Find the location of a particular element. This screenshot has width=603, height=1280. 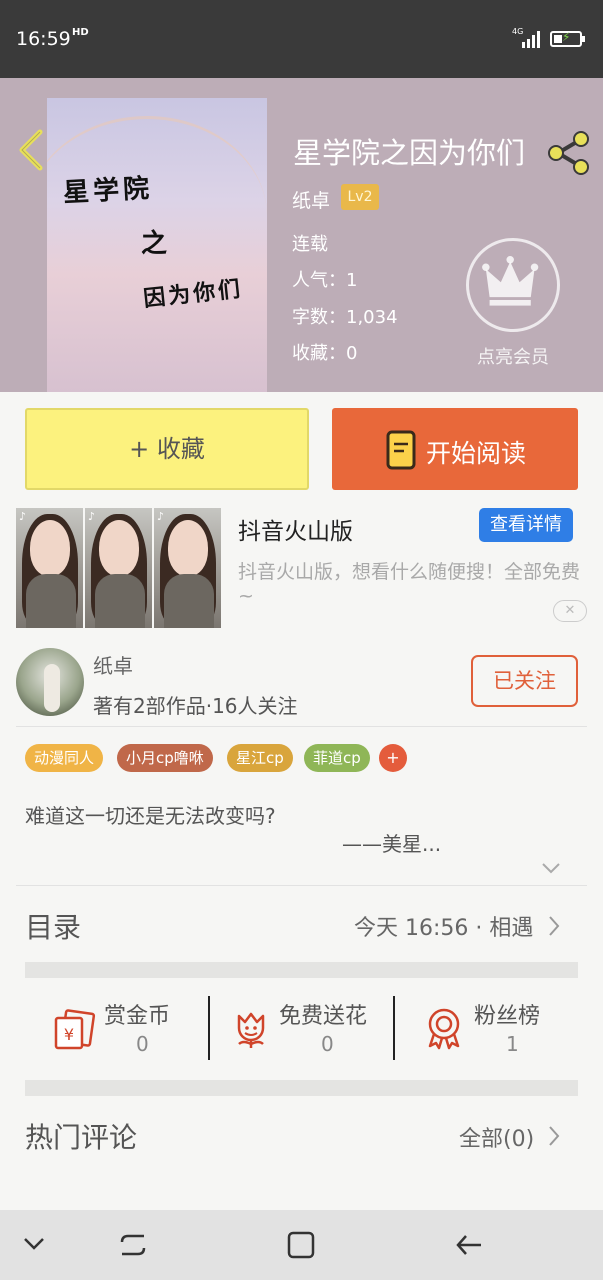

fan-ranking-button: 粉丝榜 1 is located at coordinates (513, 1028).